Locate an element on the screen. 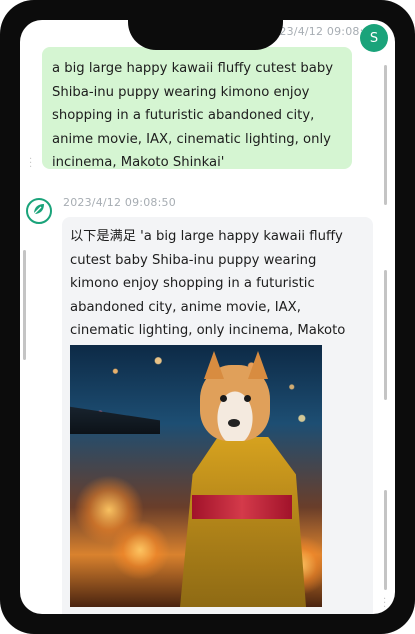  leaf-icon is located at coordinates (39, 211).